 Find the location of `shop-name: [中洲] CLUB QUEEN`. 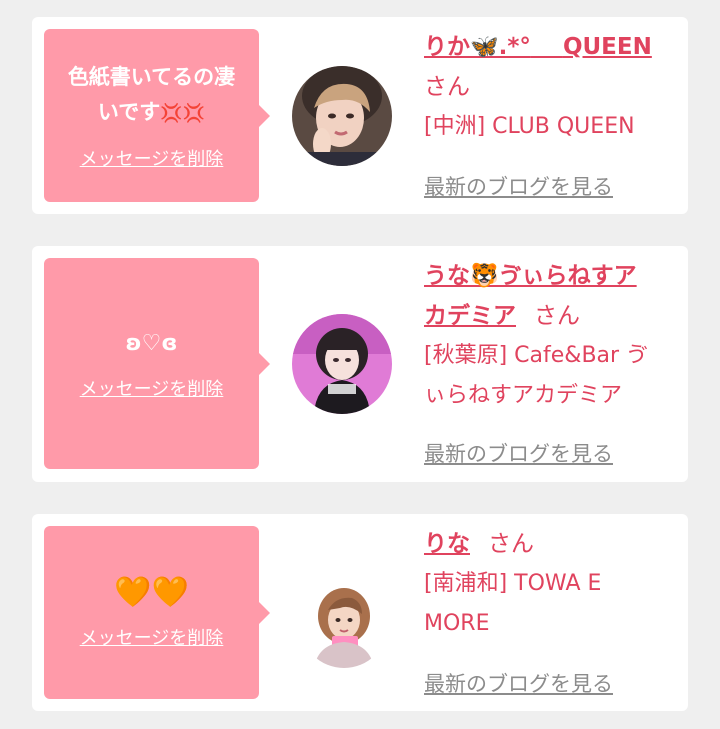

shop-name: [中洲] CLUB QUEEN is located at coordinates (529, 126).